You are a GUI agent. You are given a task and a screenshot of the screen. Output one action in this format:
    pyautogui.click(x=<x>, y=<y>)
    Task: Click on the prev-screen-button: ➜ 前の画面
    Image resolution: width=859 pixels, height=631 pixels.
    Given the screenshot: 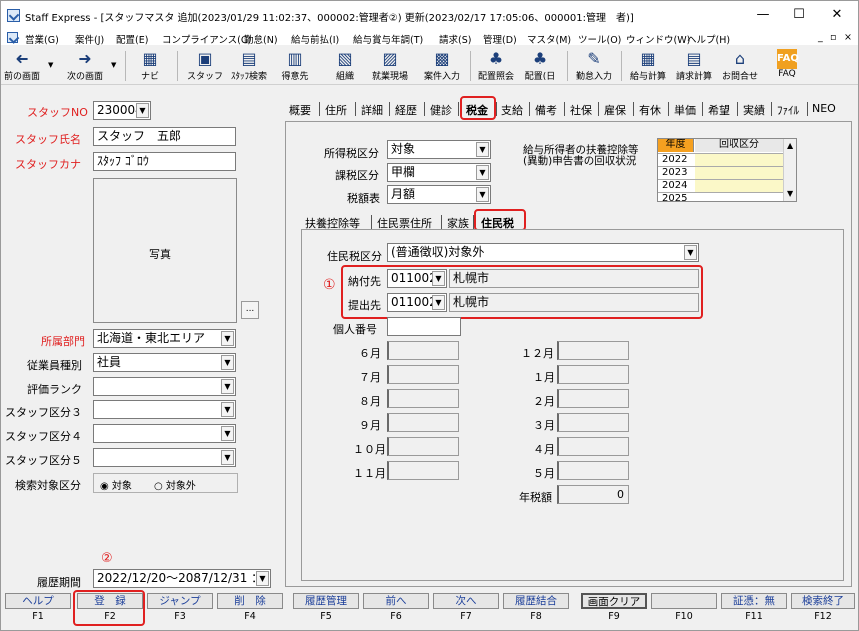 What is the action you would take?
    pyautogui.click(x=22, y=66)
    